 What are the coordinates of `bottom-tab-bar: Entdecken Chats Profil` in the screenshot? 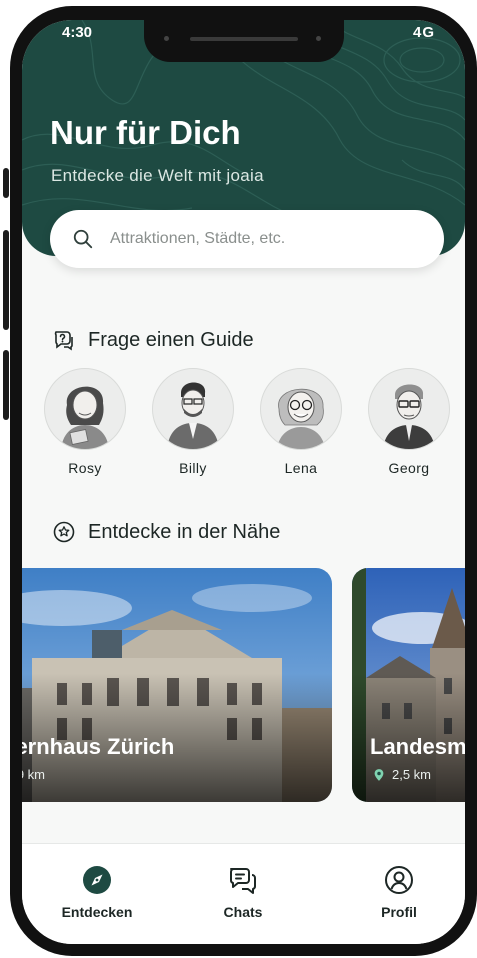 It's located at (243, 893).